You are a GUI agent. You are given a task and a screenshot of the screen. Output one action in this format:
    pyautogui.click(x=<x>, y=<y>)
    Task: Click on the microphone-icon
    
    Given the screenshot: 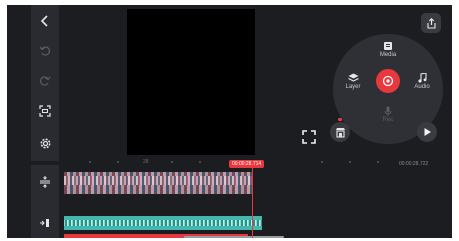 What is the action you would take?
    pyautogui.click(x=388, y=111)
    